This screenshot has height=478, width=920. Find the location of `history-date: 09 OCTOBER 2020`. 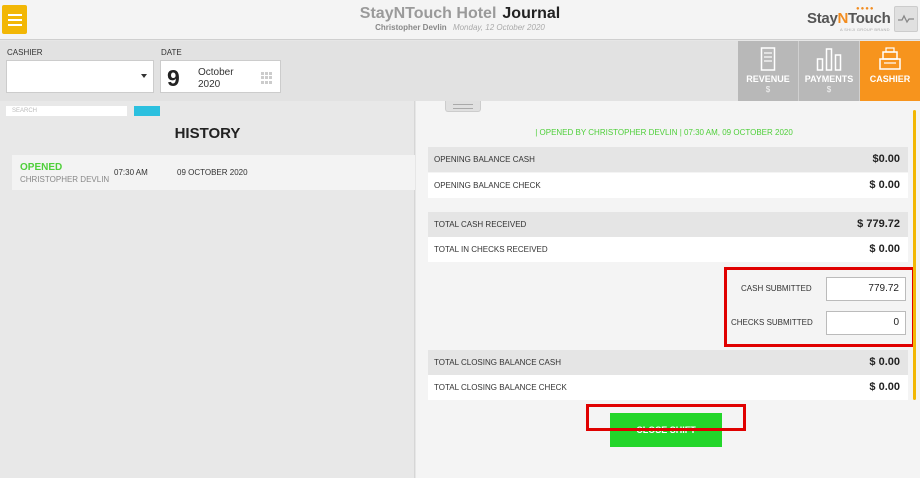

history-date: 09 OCTOBER 2020 is located at coordinates (212, 172).